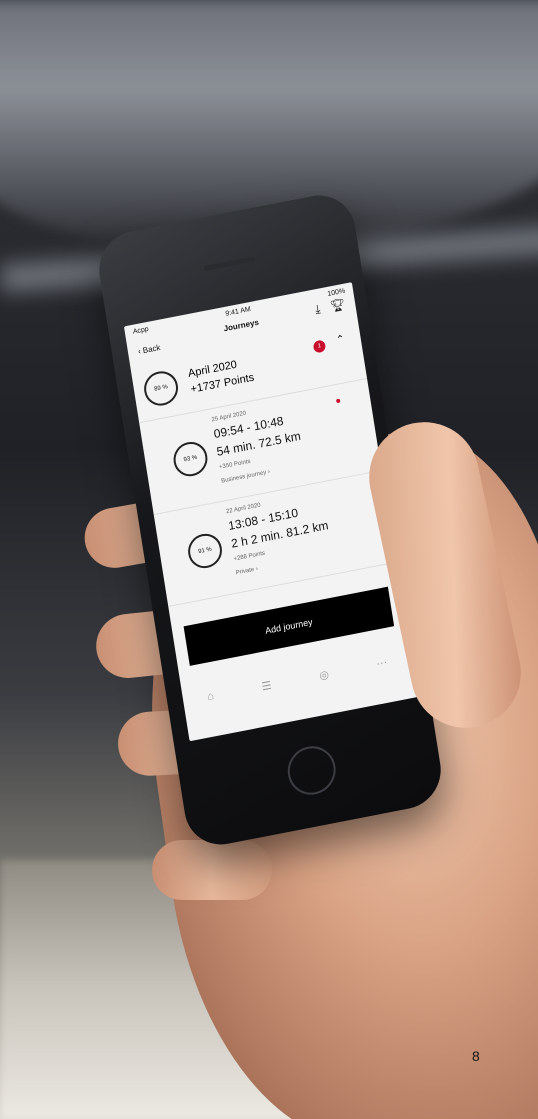  Describe the element at coordinates (249, 556) in the screenshot. I see `journey-points: +288 Points` at that location.